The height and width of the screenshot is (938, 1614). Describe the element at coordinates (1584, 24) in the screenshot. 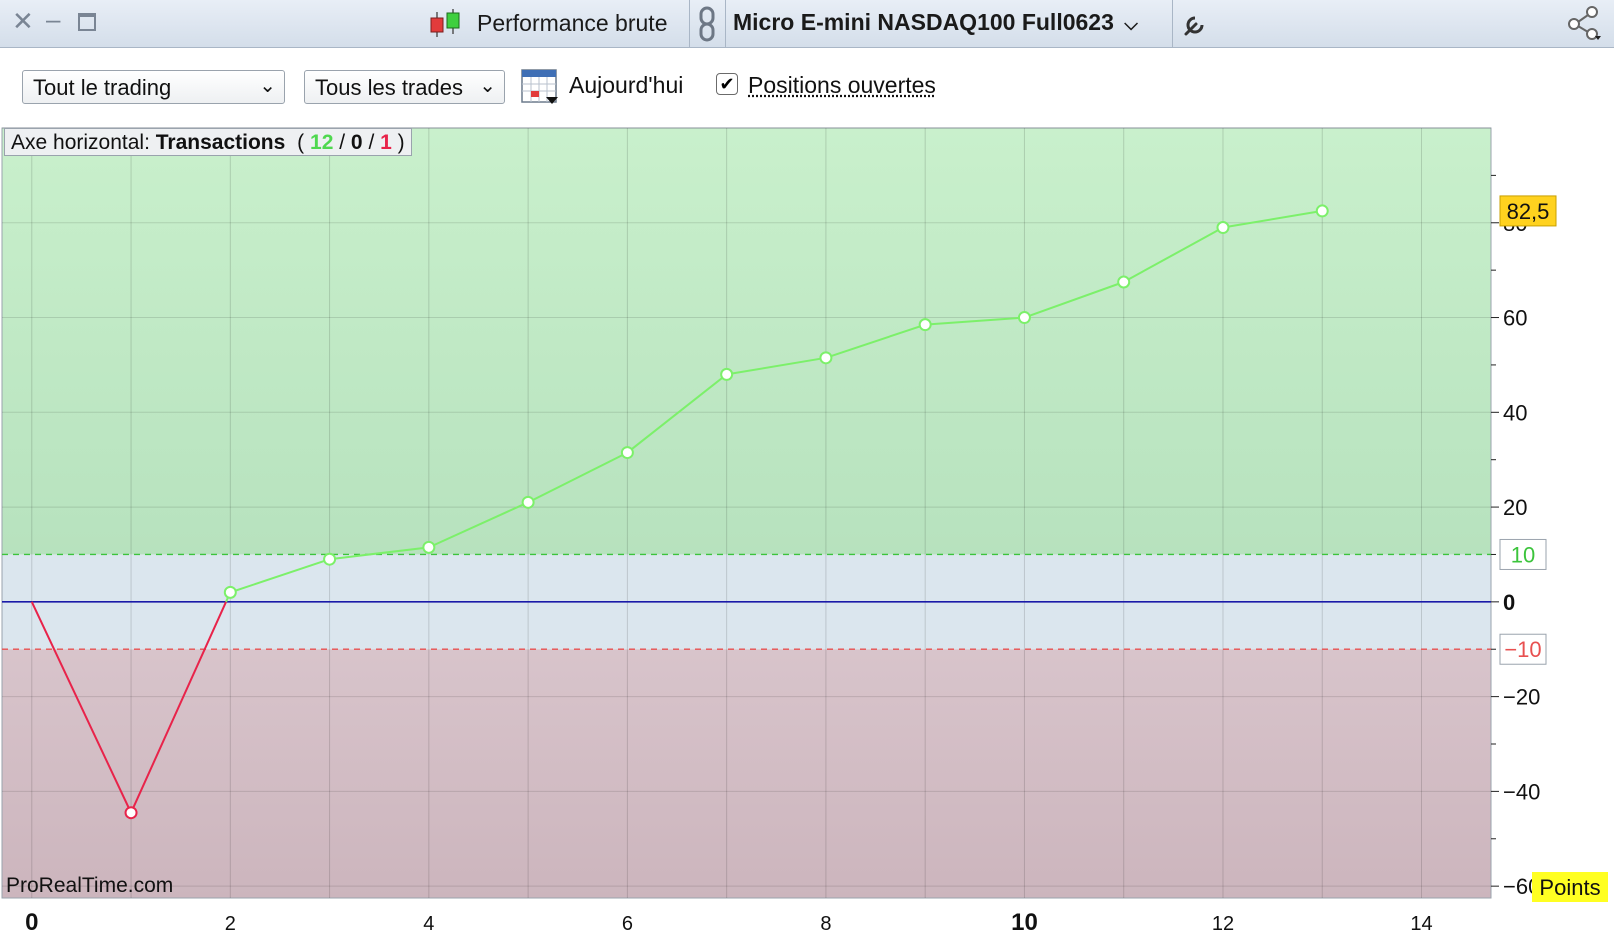

I see `share-icon` at that location.